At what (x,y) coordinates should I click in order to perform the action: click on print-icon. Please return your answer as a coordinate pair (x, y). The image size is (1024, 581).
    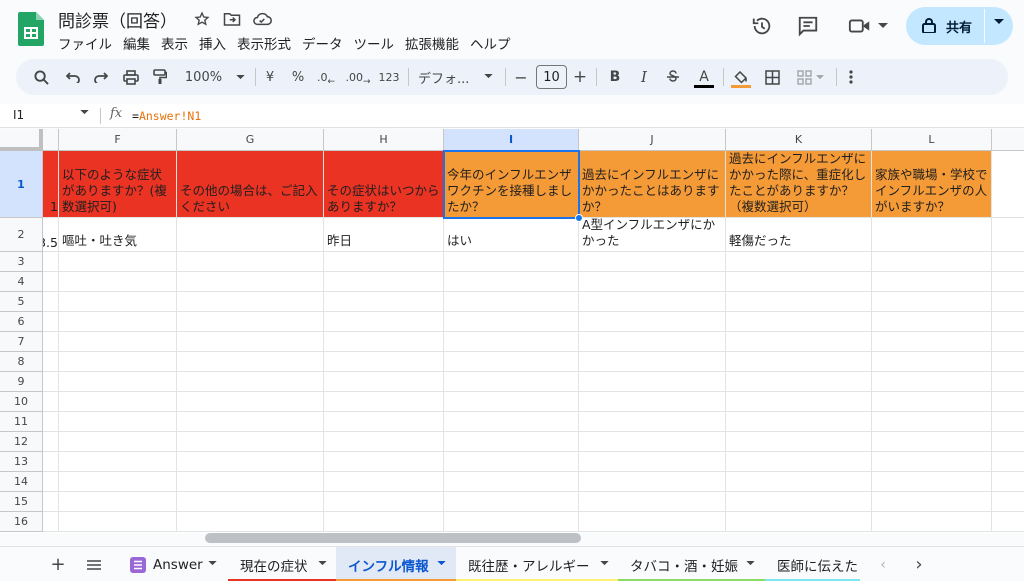
    Looking at the image, I should click on (131, 77).